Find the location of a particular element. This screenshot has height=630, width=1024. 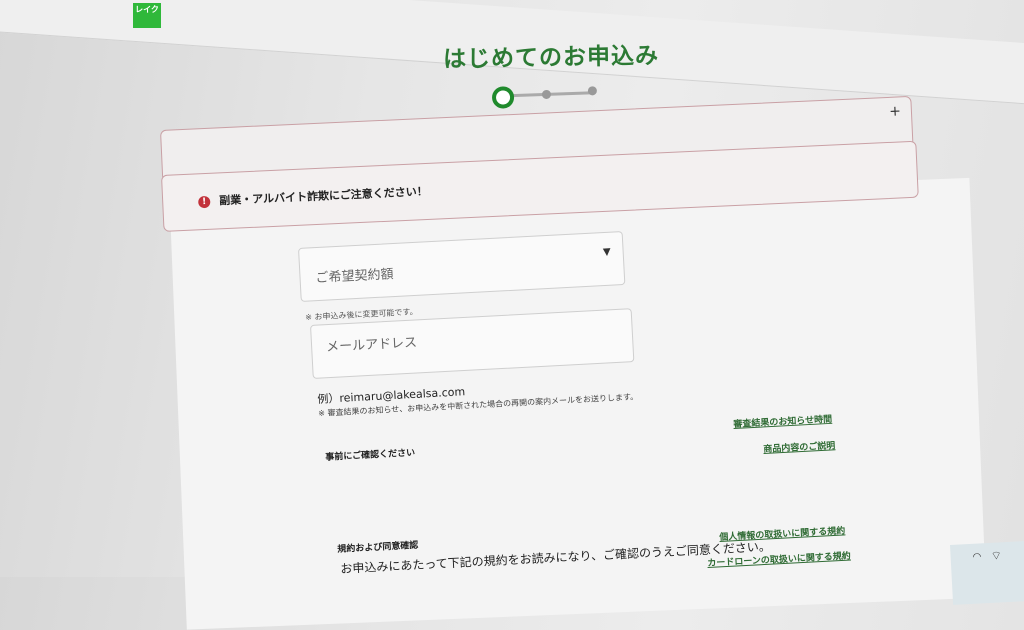

os-taskbar: ◠ ⌔ is located at coordinates (987, 569).